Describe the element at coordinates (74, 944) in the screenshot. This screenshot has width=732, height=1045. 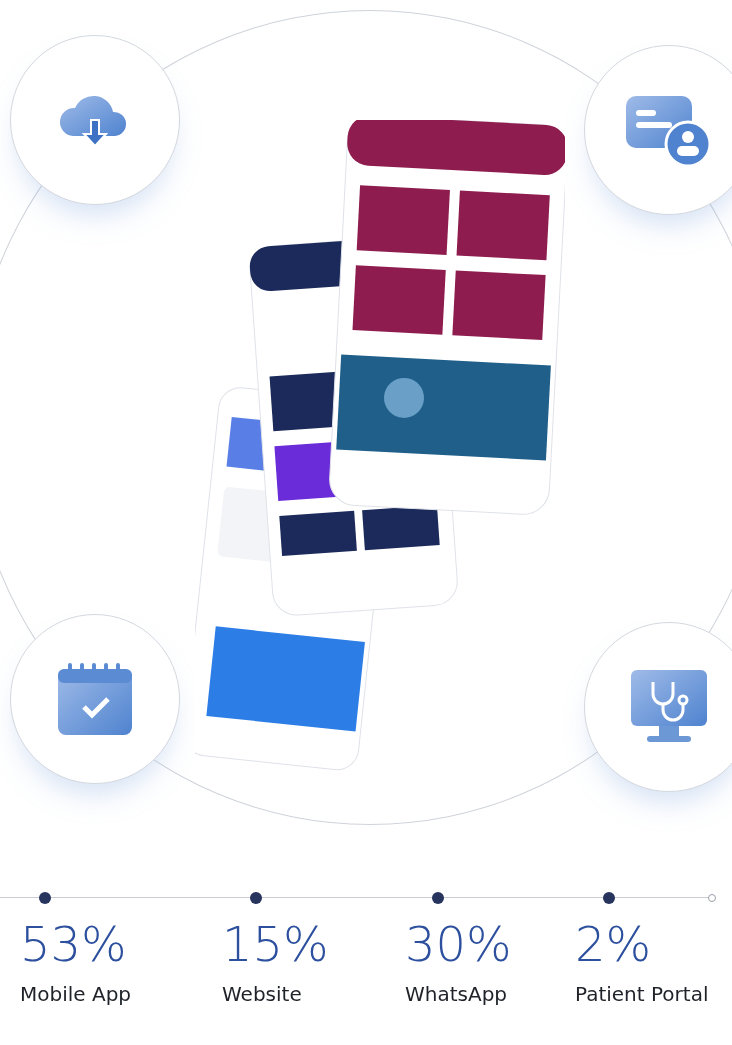
I see `stat-value: 53%` at that location.